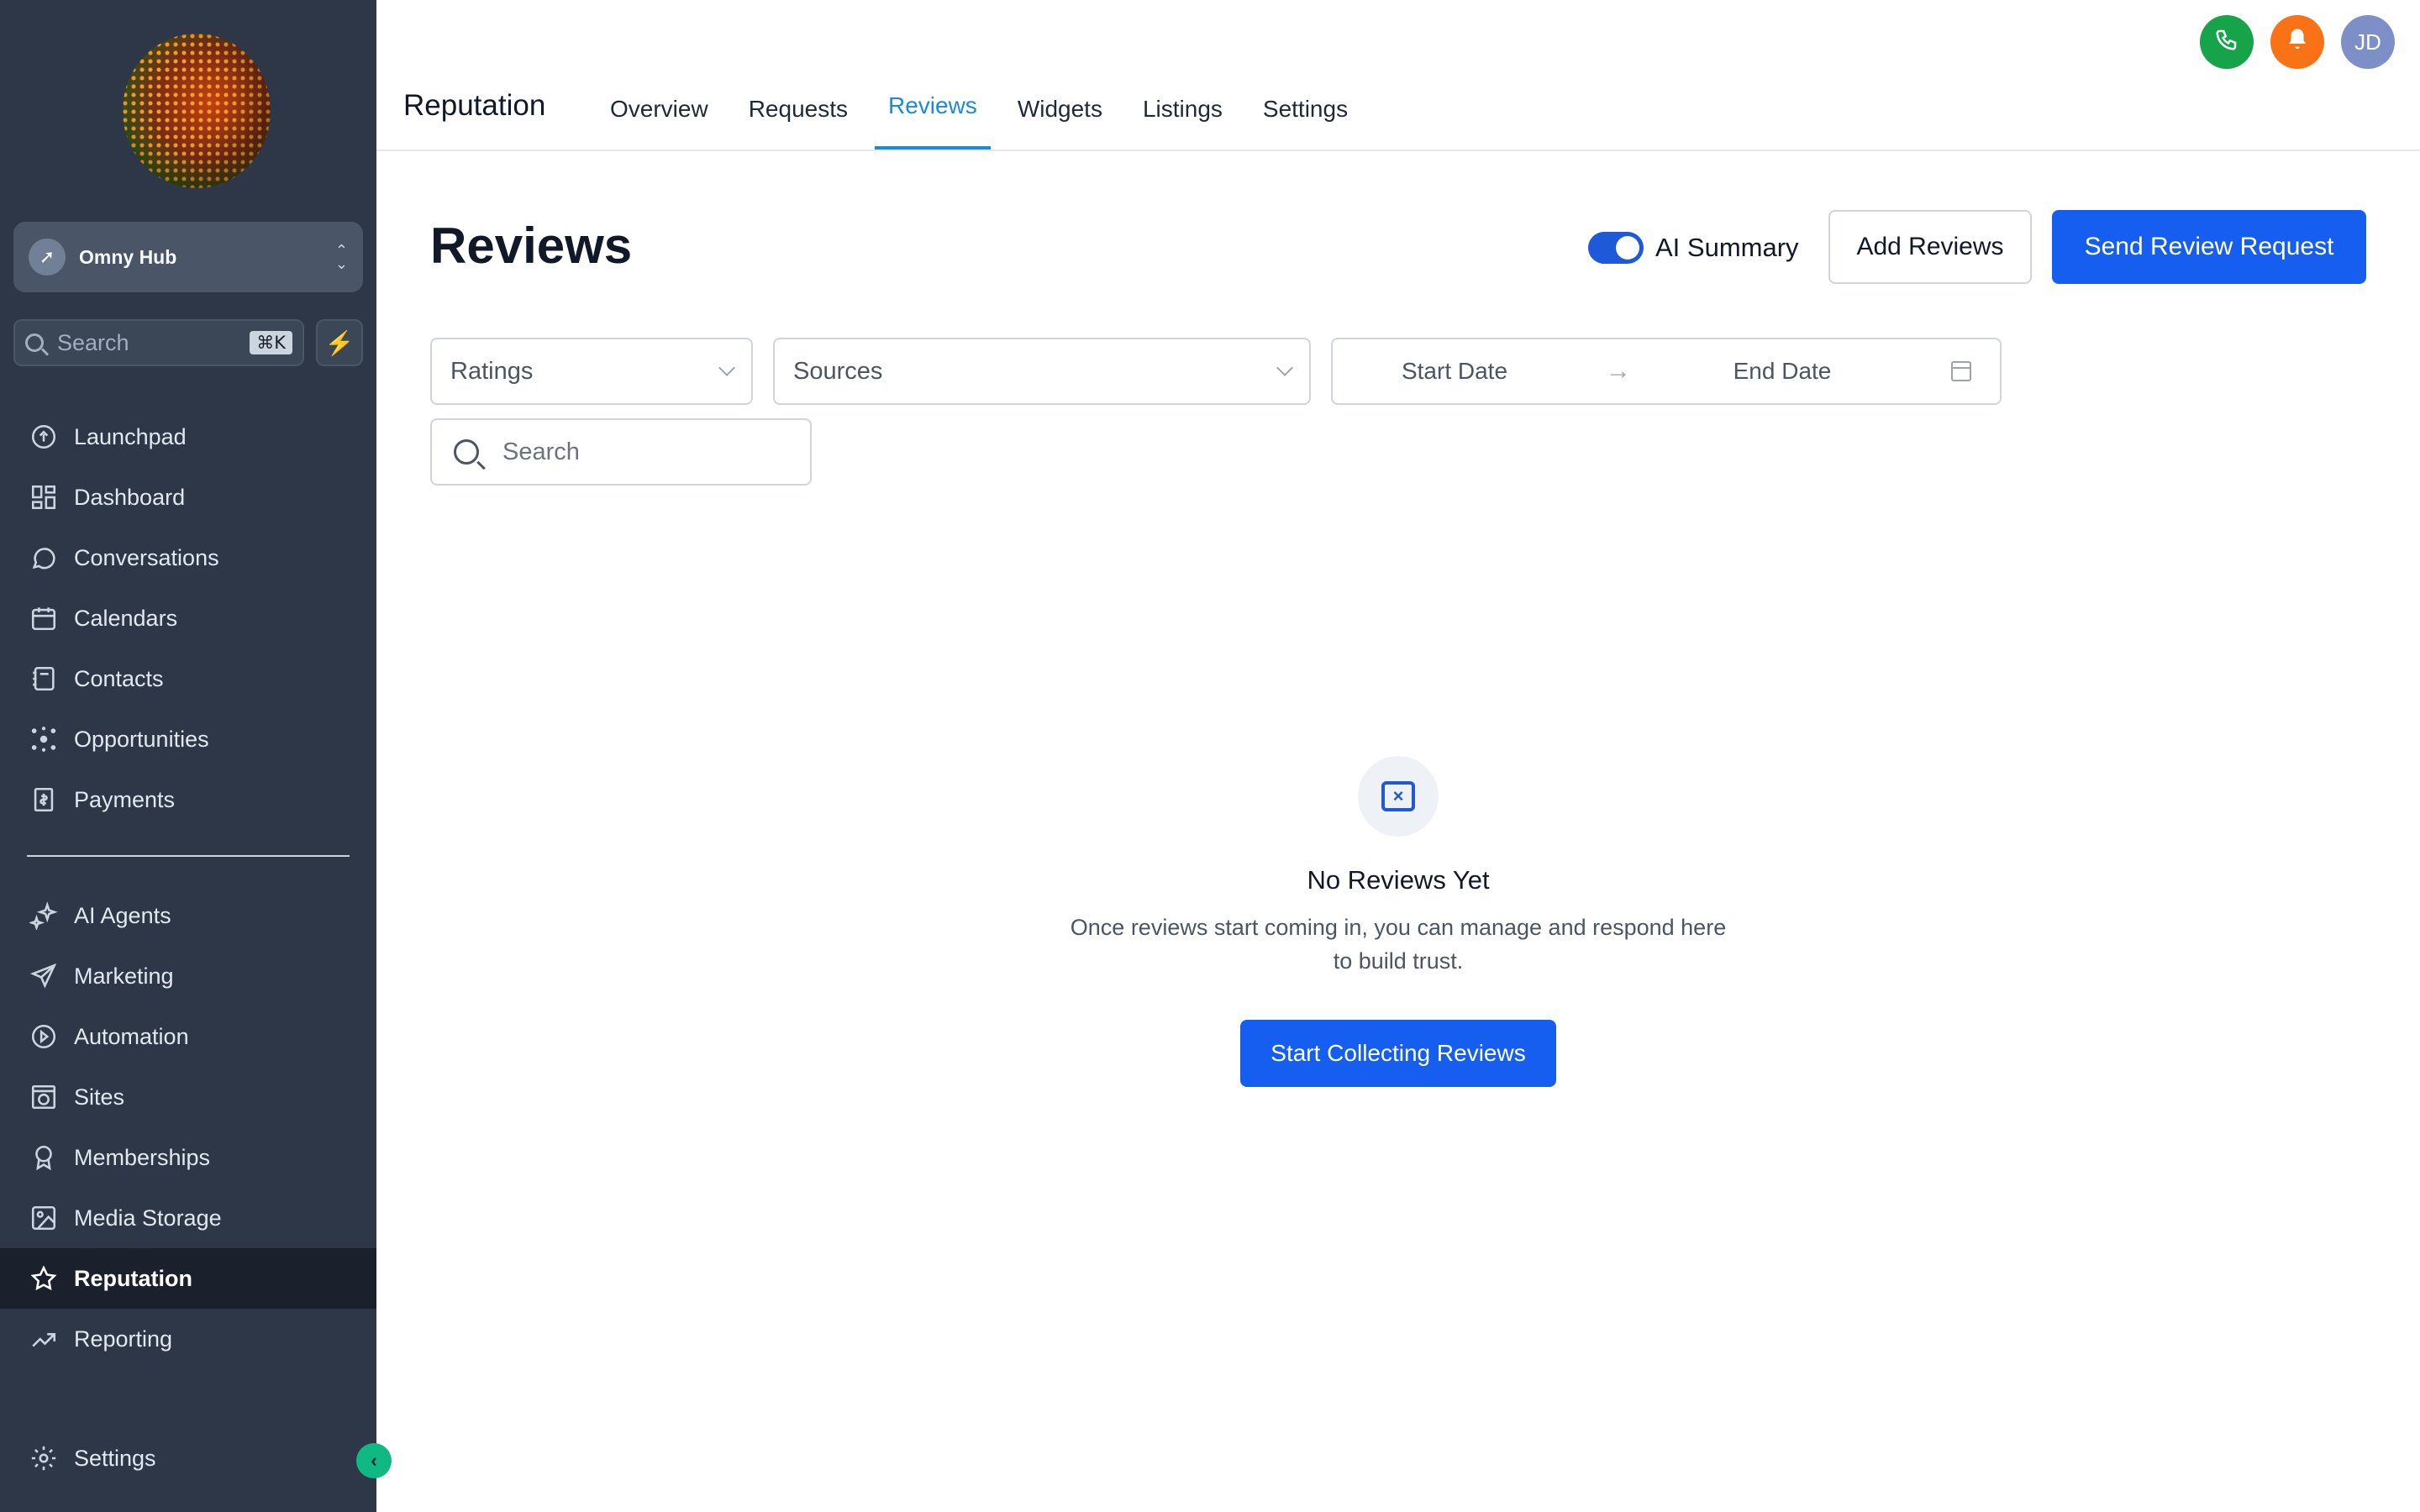  I want to click on receipt-icon, so click(43, 799).